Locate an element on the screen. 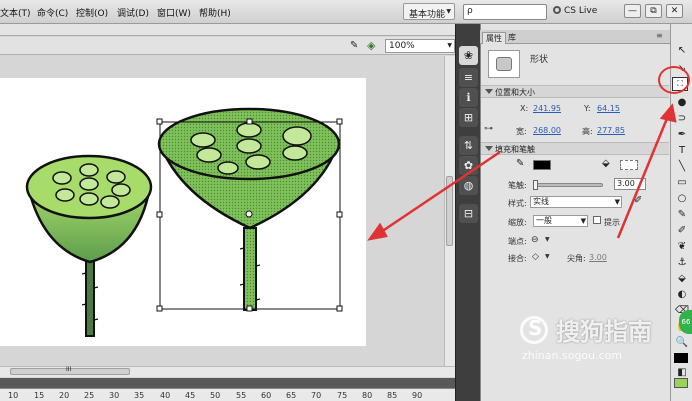 The image size is (692, 401). arrow-to-tool is located at coordinates (643, 177).